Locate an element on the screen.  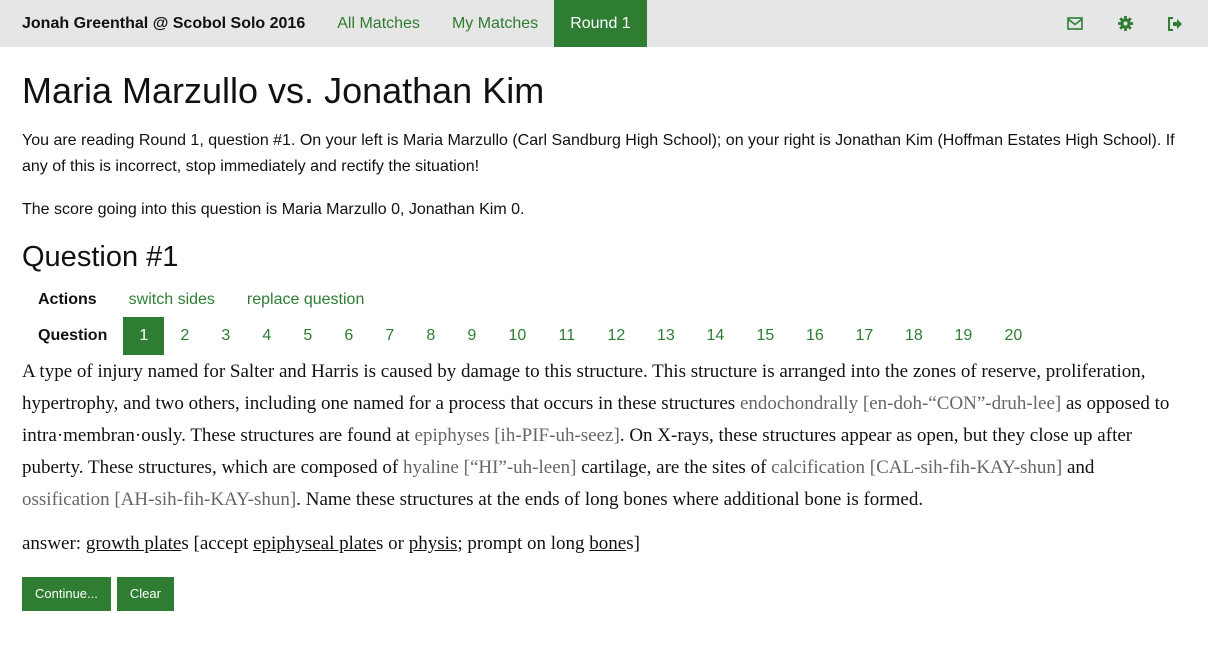
answer-text-part: ; prompt on long is located at coordinates (523, 543).